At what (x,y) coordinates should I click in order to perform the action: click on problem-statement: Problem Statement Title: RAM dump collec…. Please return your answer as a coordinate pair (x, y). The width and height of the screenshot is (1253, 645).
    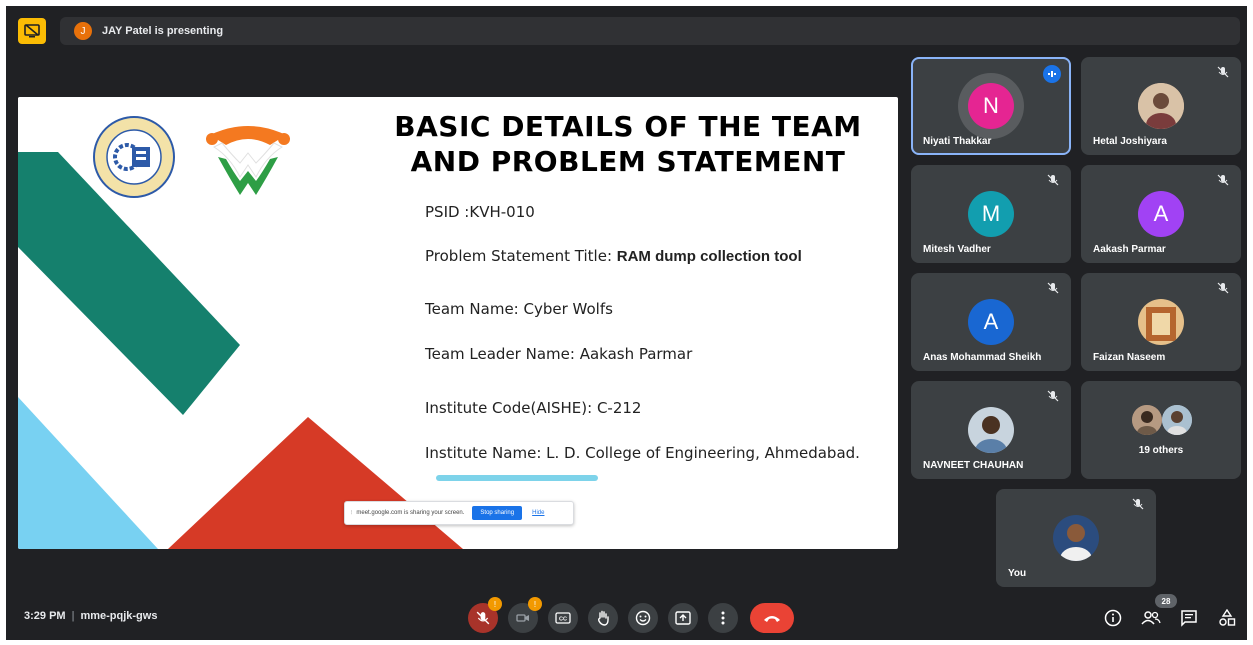
    Looking at the image, I should click on (613, 256).